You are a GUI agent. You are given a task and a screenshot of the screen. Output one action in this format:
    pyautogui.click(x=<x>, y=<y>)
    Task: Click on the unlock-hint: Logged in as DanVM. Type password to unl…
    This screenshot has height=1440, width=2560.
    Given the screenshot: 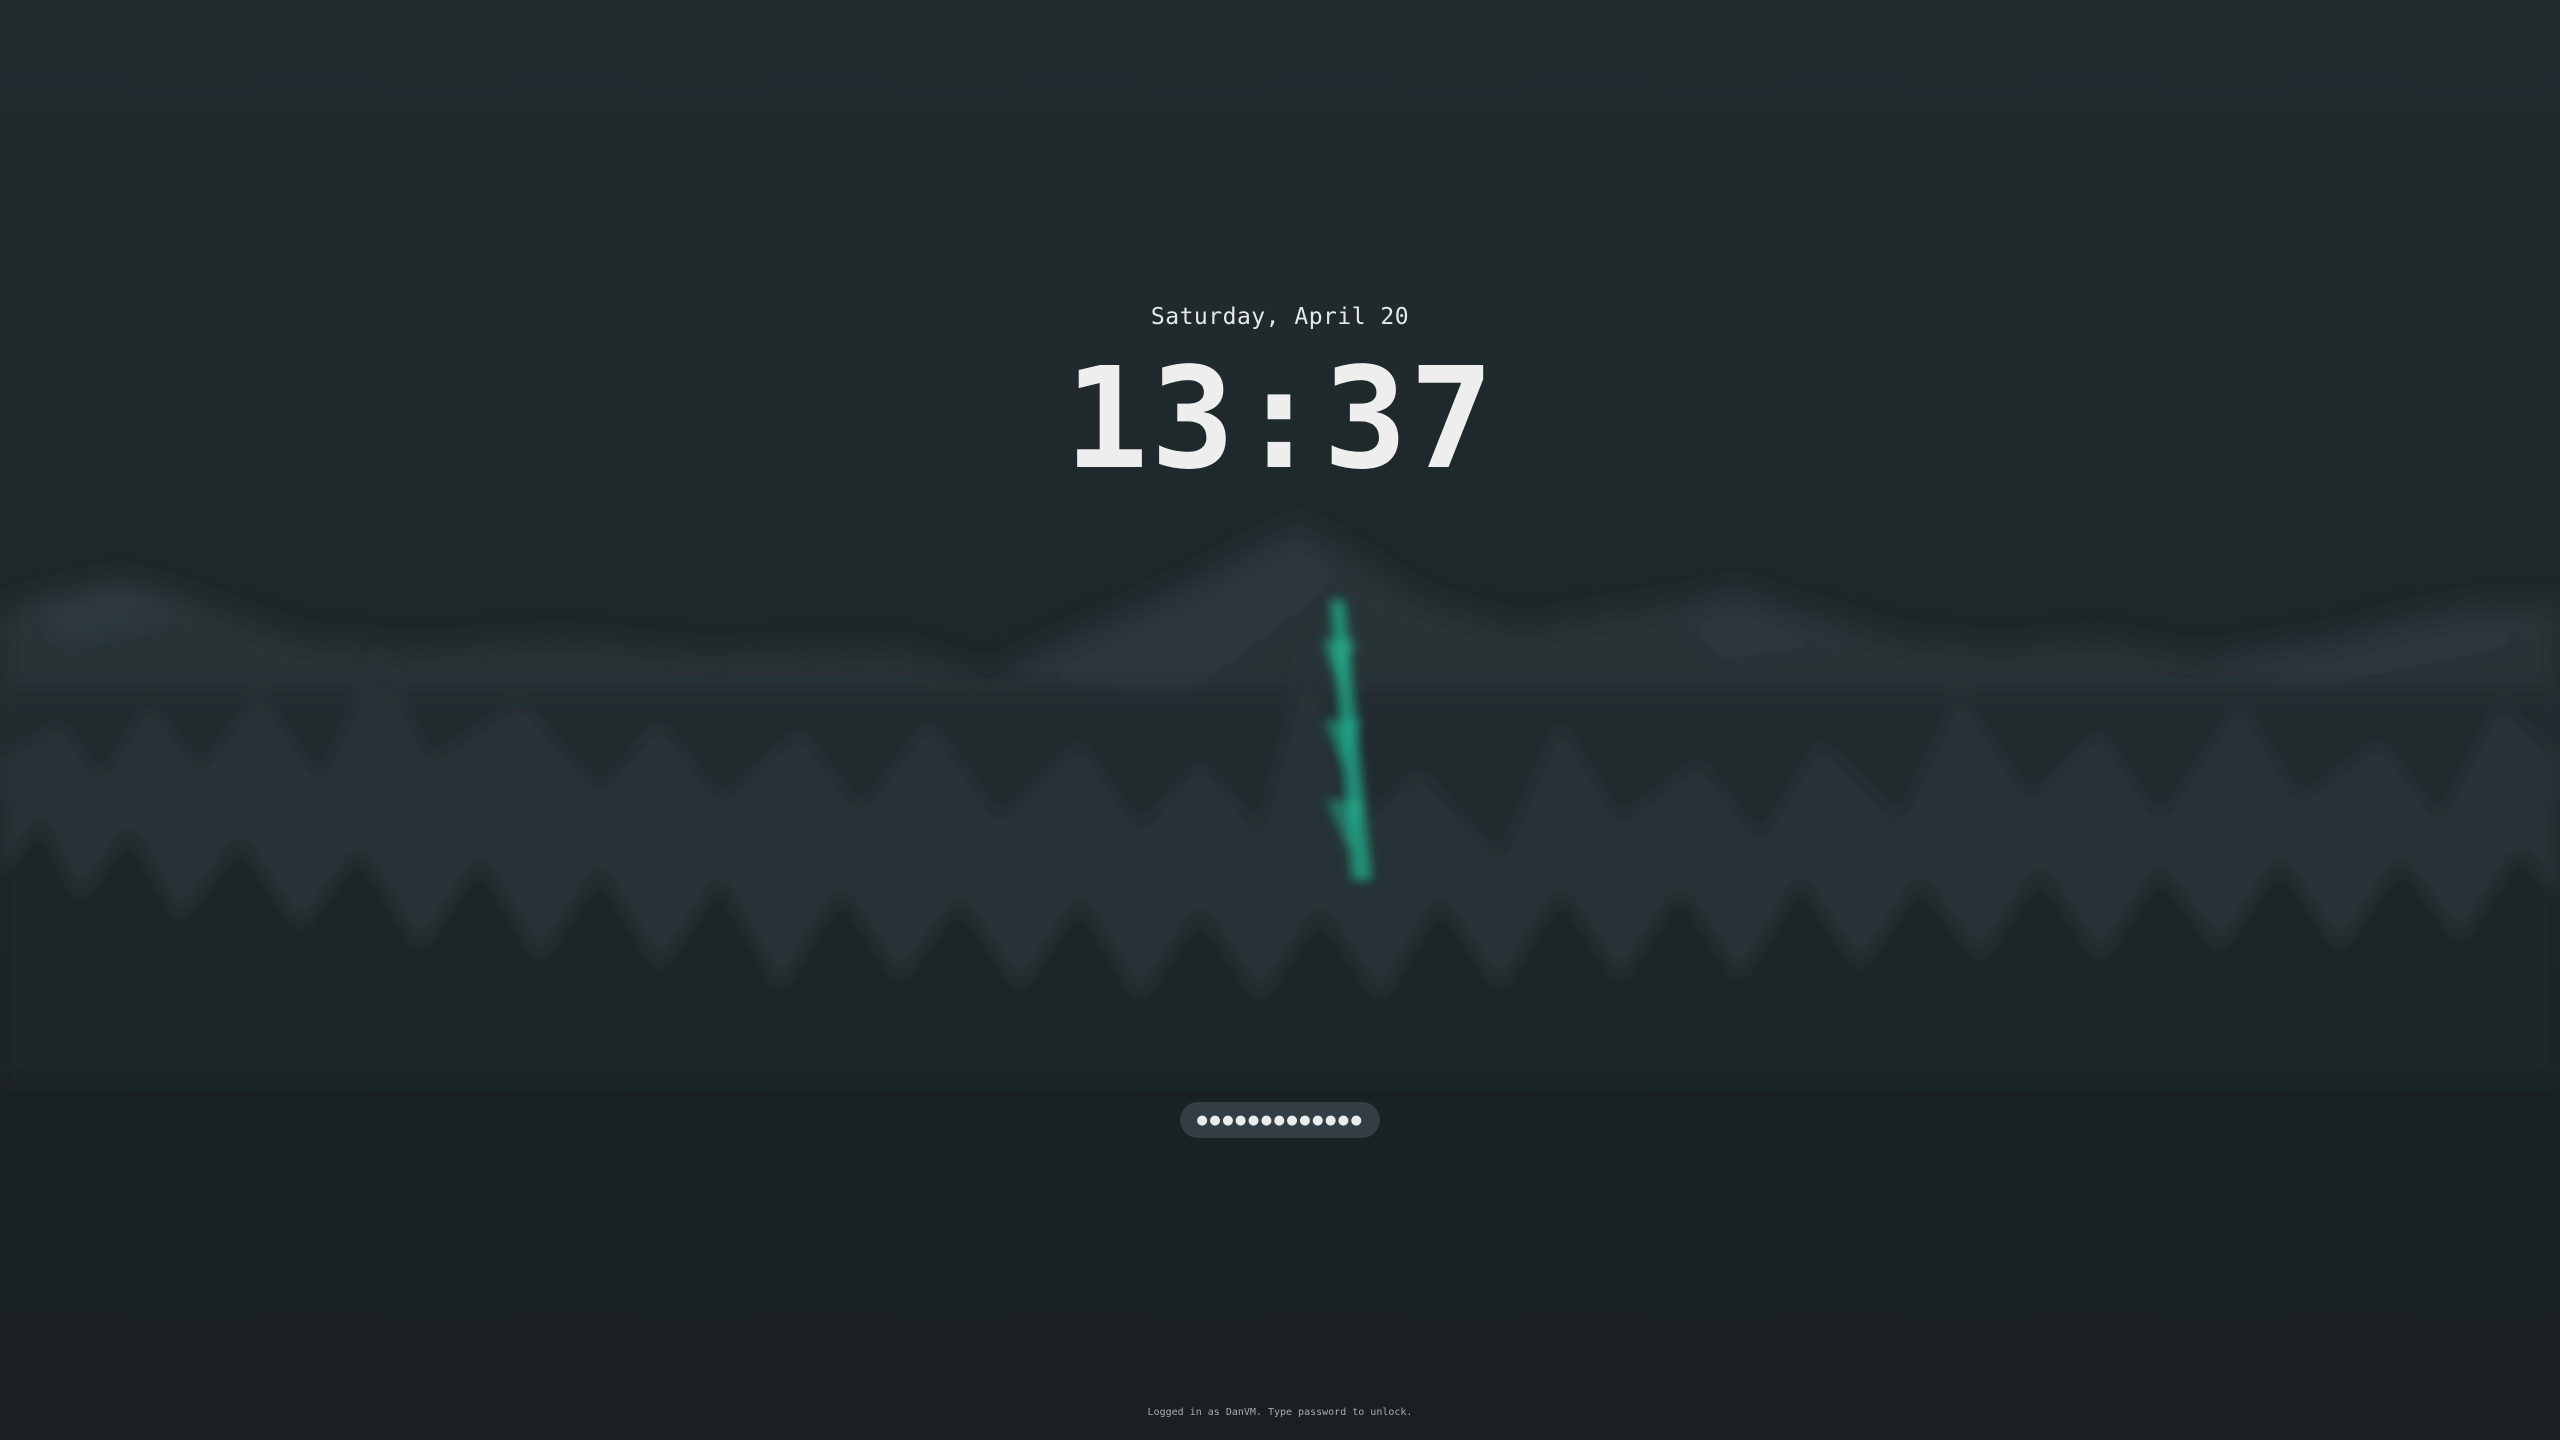 What is the action you would take?
    pyautogui.click(x=1280, y=1412)
    